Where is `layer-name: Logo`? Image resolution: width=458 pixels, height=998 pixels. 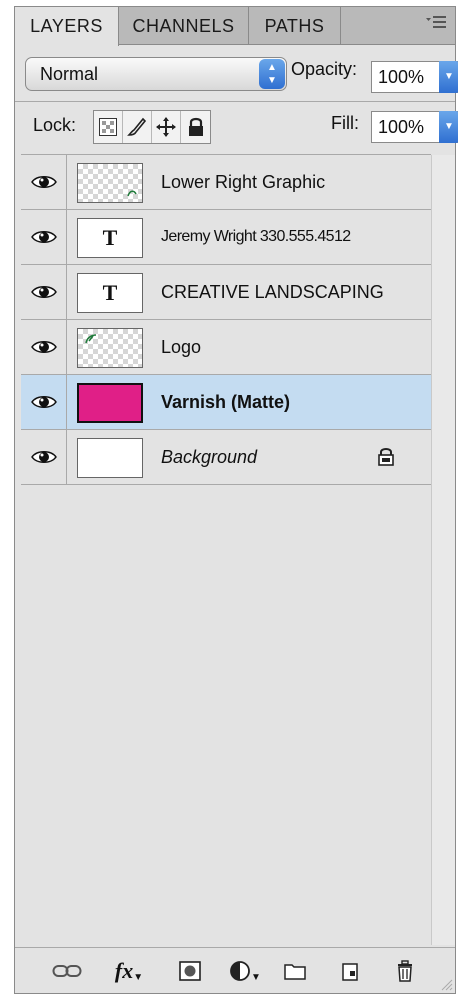 layer-name: Logo is located at coordinates (181, 347).